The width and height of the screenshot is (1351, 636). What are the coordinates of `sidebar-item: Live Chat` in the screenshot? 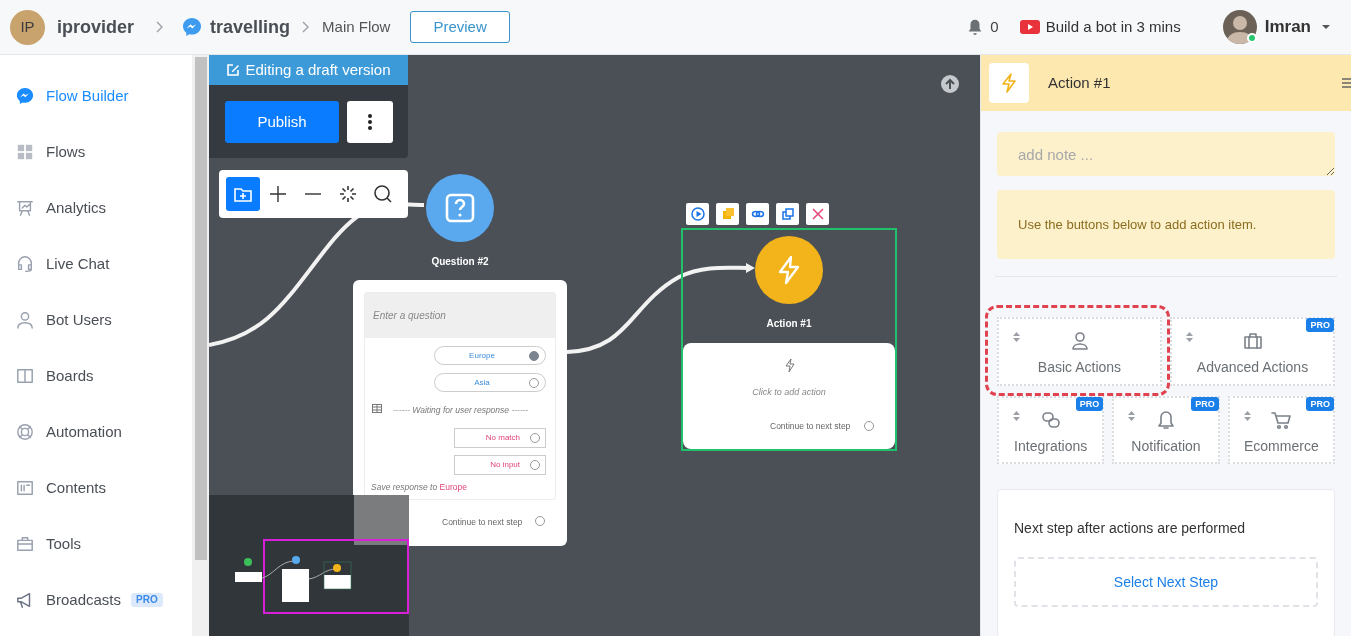 It's located at (63, 264).